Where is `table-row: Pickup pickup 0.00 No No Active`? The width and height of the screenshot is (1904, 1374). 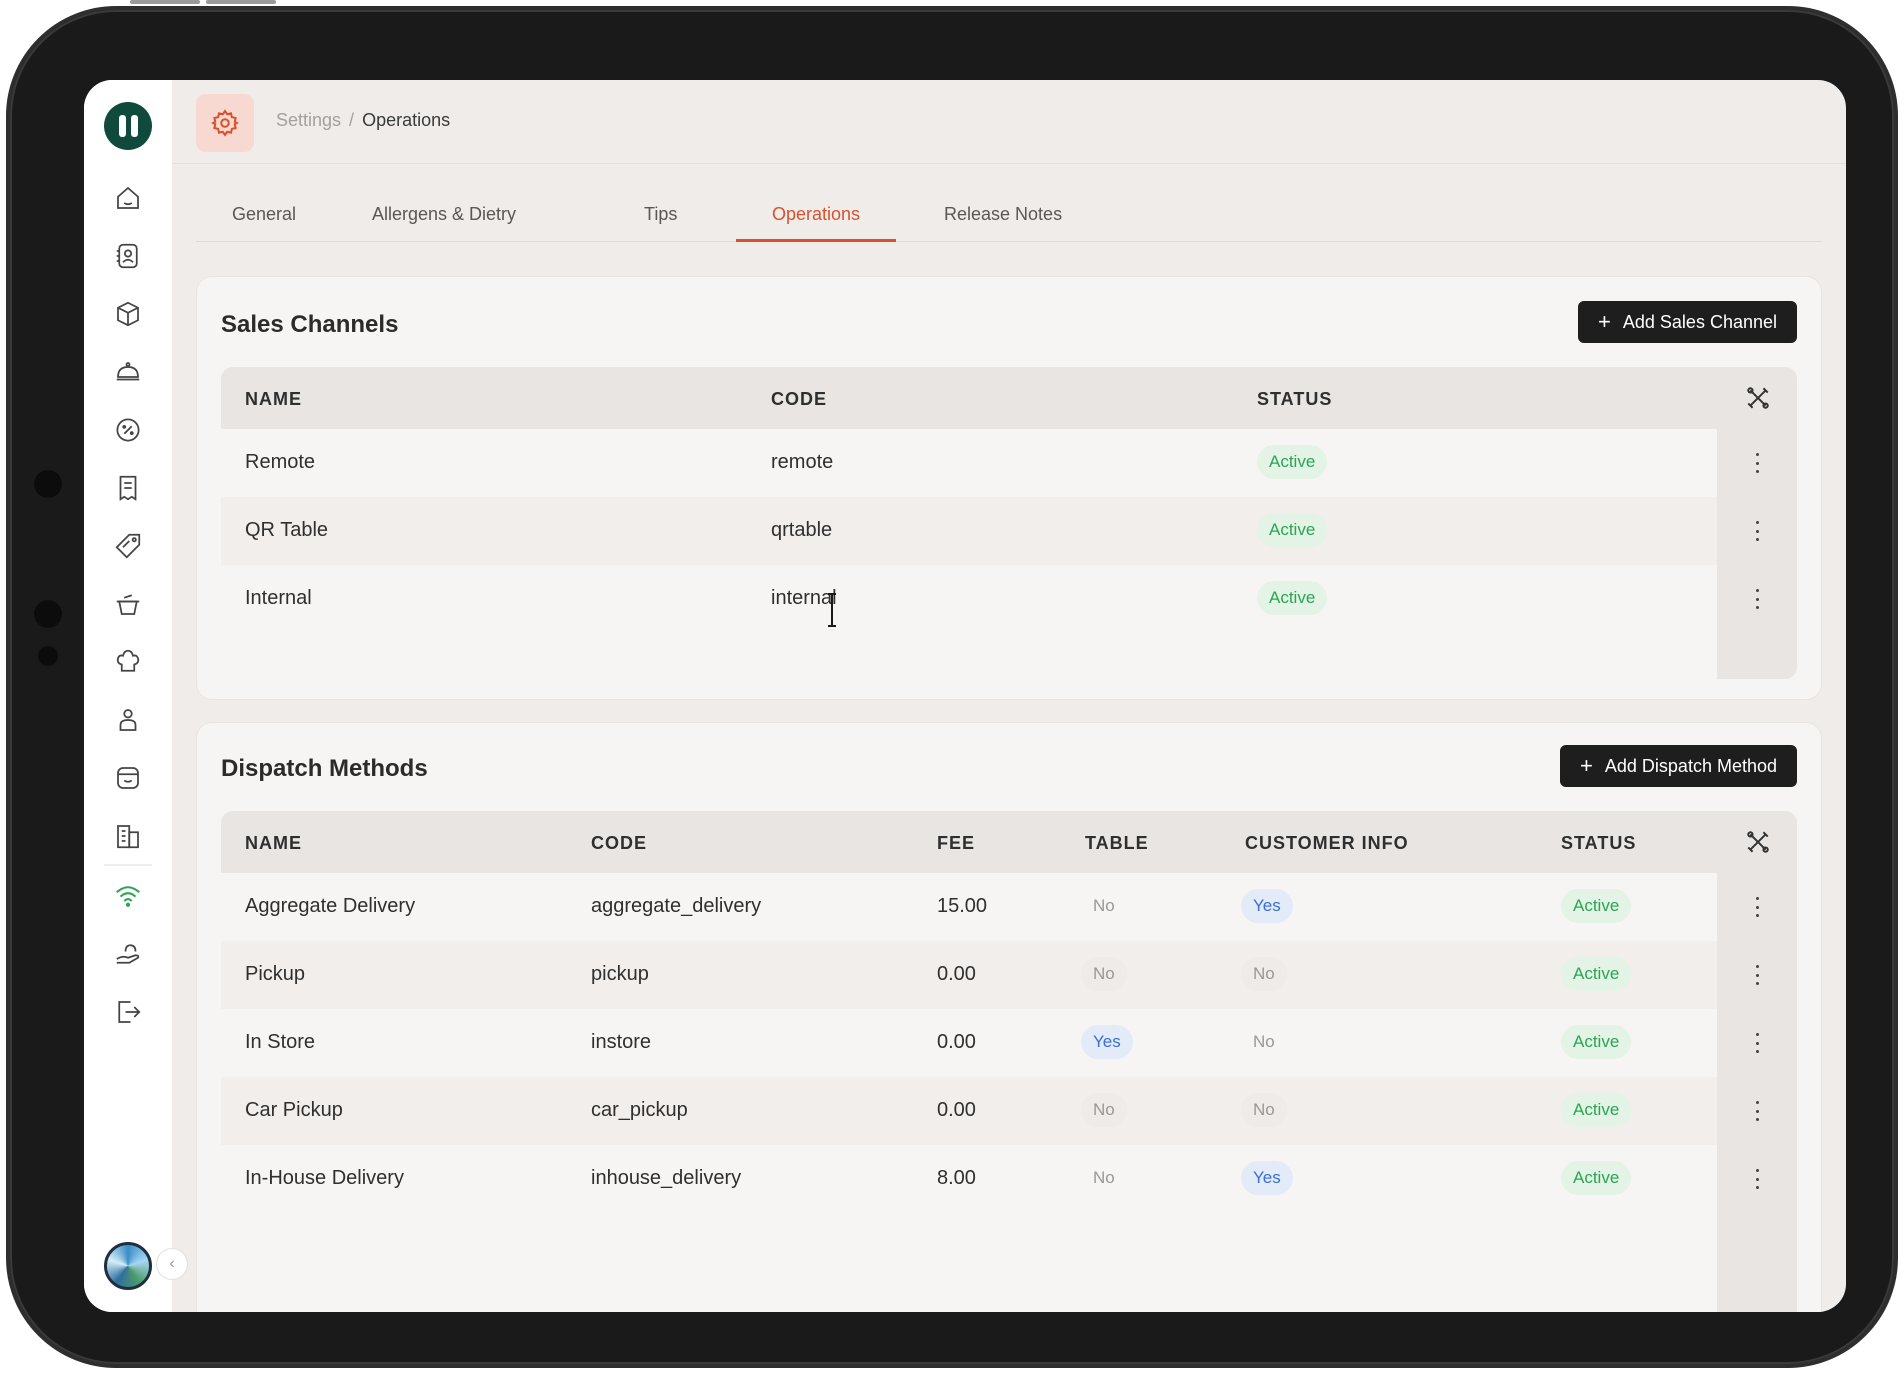 table-row: Pickup pickup 0.00 No No Active is located at coordinates (1009, 975).